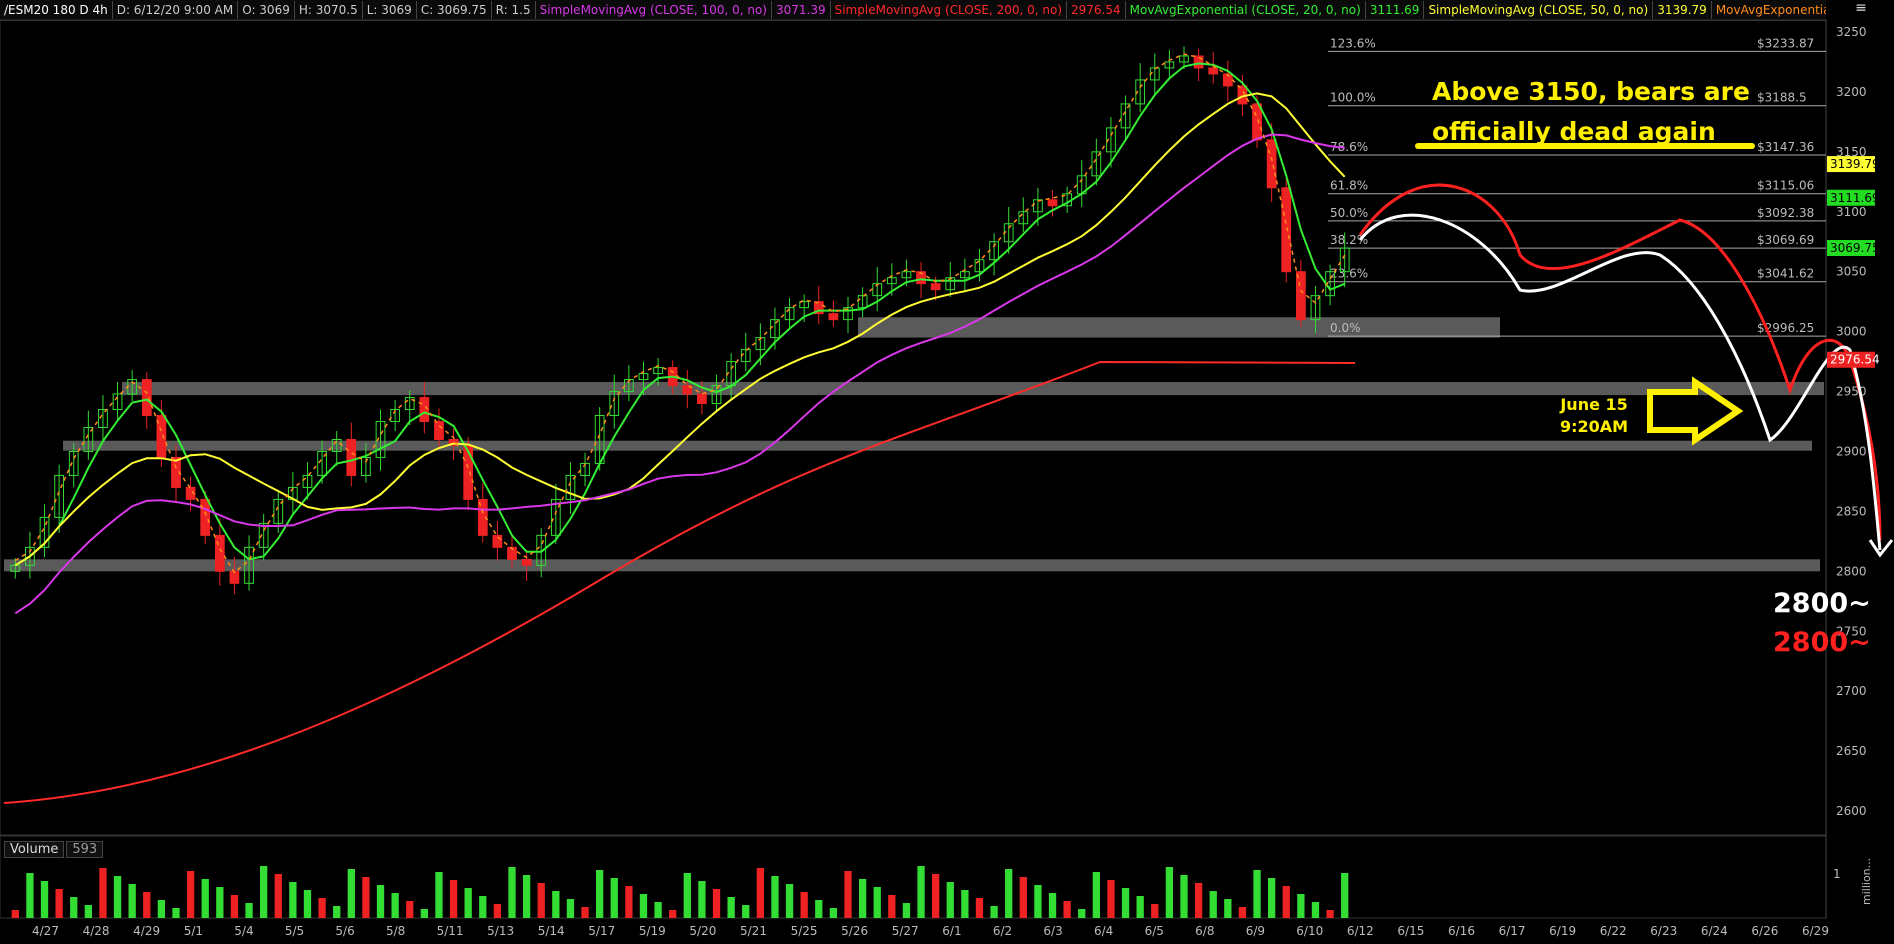 This screenshot has height=944, width=1894. What do you see at coordinates (1785, 186) in the screenshot?
I see `fib-price-label: $3115.06` at bounding box center [1785, 186].